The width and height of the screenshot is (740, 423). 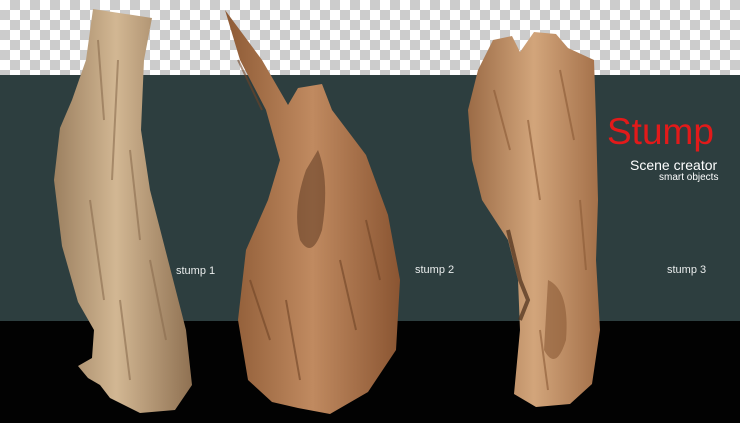 What do you see at coordinates (660, 131) in the screenshot?
I see `product-title: Stump` at bounding box center [660, 131].